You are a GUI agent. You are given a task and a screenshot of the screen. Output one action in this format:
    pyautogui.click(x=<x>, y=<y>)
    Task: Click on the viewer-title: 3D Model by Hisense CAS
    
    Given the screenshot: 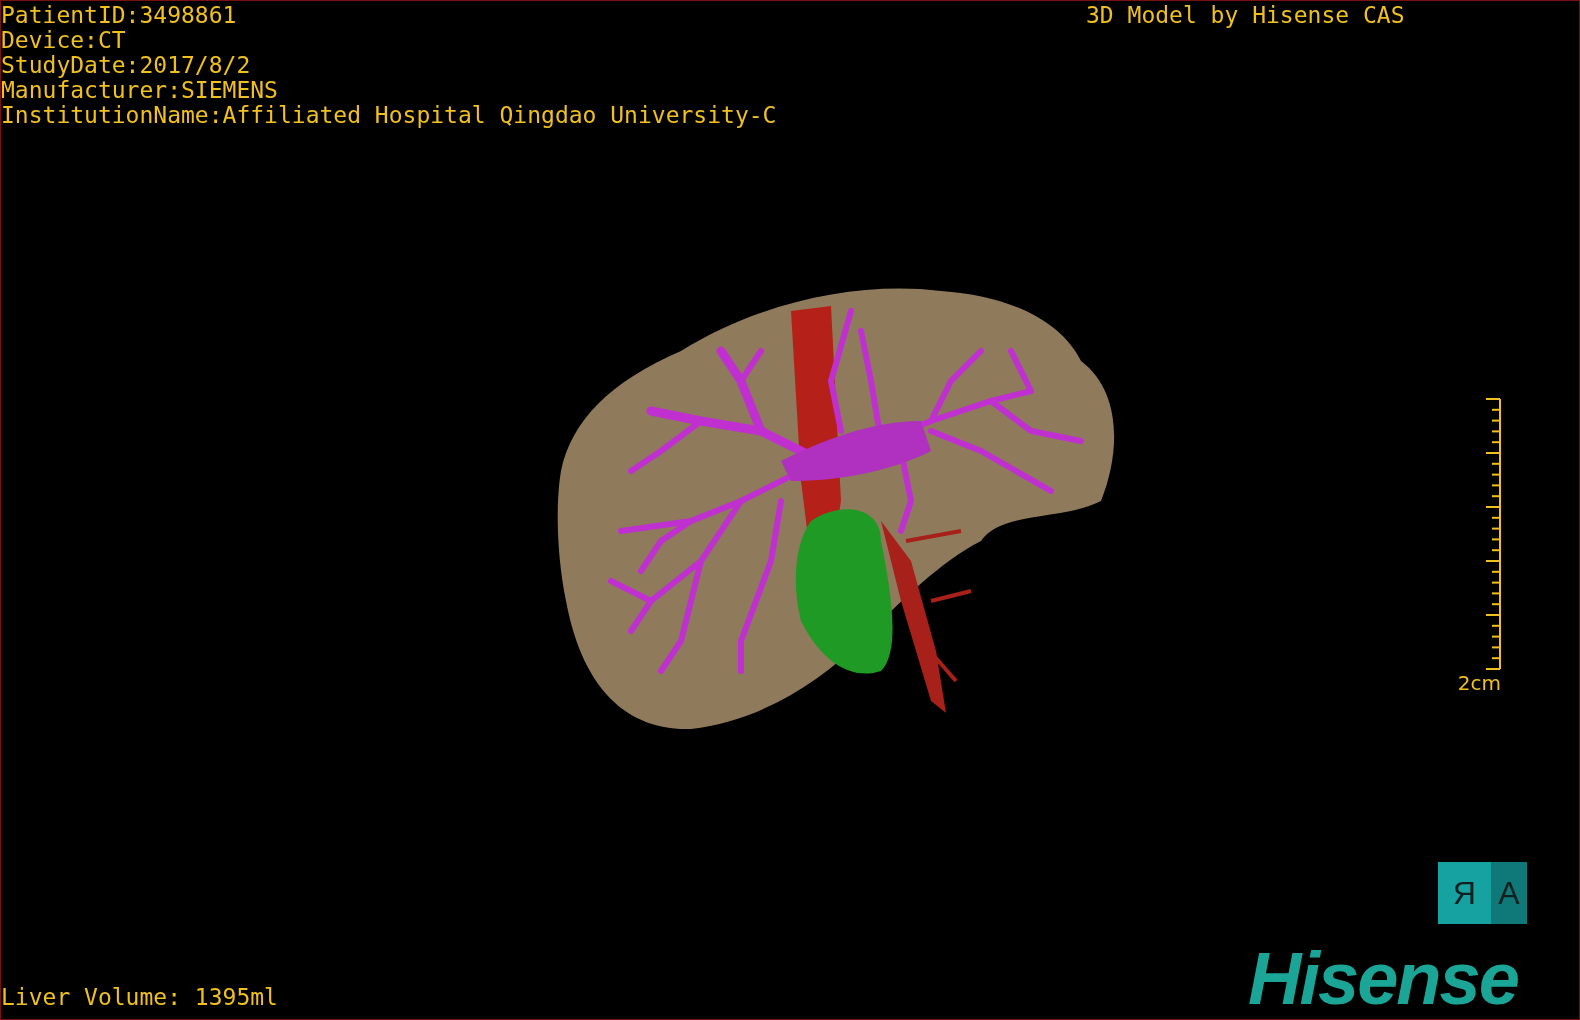 What is the action you would take?
    pyautogui.click(x=1245, y=15)
    